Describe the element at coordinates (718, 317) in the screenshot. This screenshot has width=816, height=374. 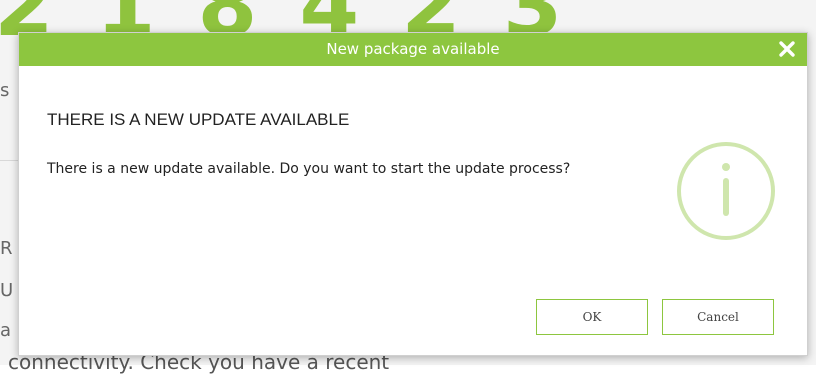
I see `cancel-button: Cancel` at that location.